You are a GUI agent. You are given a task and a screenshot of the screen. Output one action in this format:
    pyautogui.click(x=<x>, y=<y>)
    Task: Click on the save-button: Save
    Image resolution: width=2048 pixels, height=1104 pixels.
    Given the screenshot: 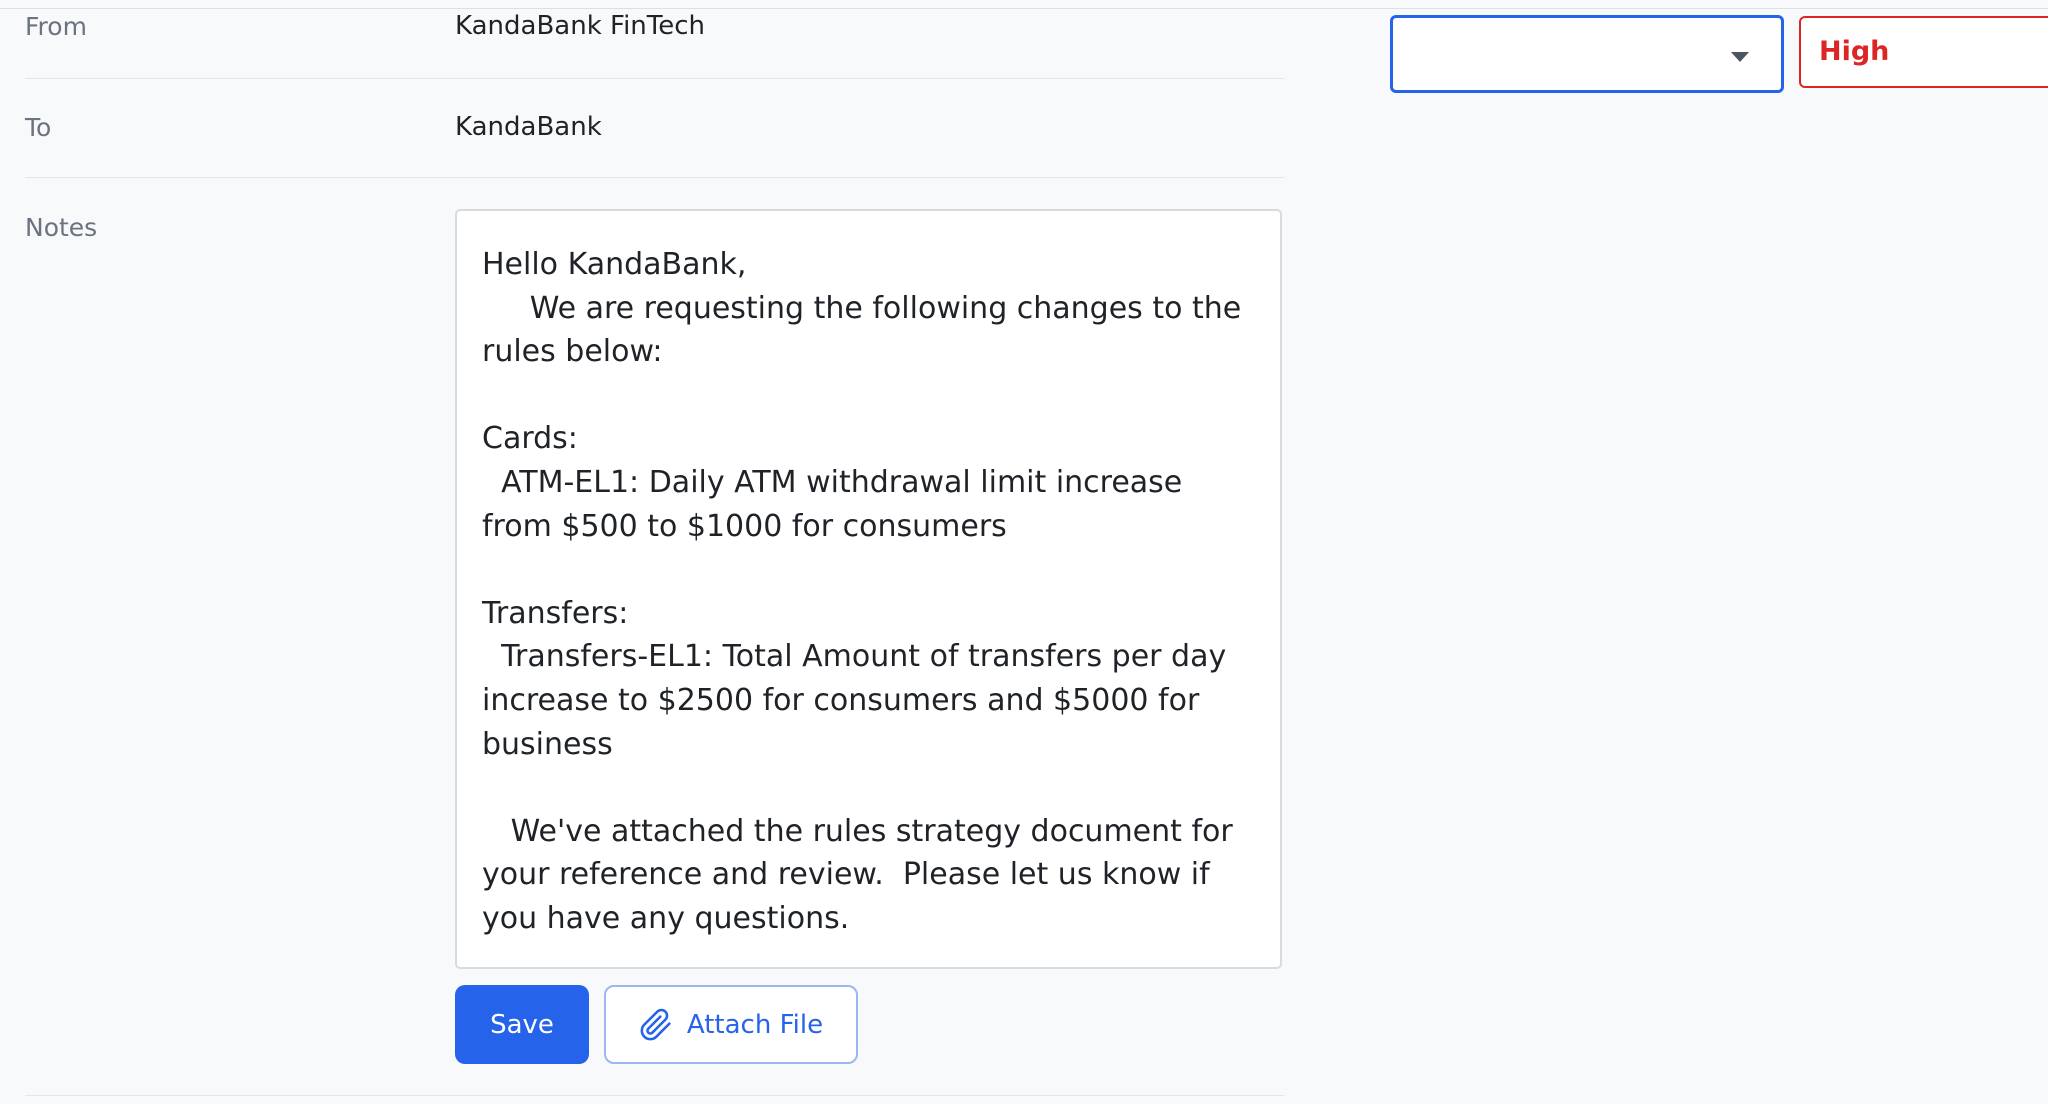 What is the action you would take?
    pyautogui.click(x=522, y=1024)
    